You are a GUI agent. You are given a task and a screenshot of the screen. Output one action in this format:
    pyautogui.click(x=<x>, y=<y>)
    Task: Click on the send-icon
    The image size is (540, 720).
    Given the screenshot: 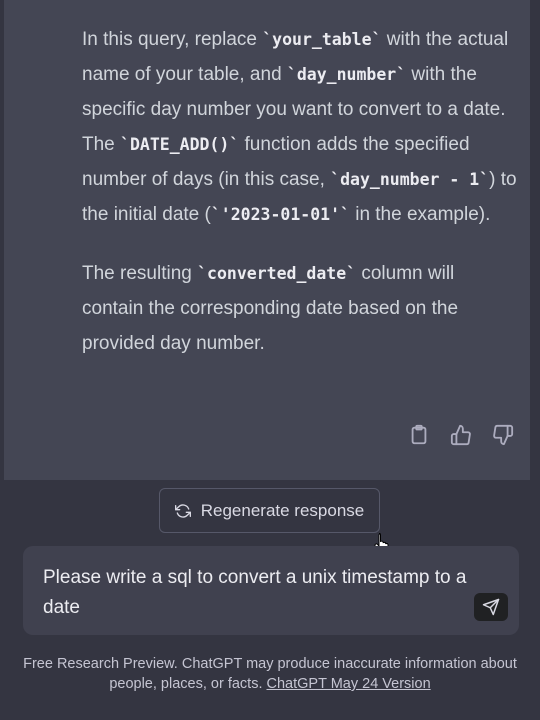 What is the action you would take?
    pyautogui.click(x=491, y=607)
    